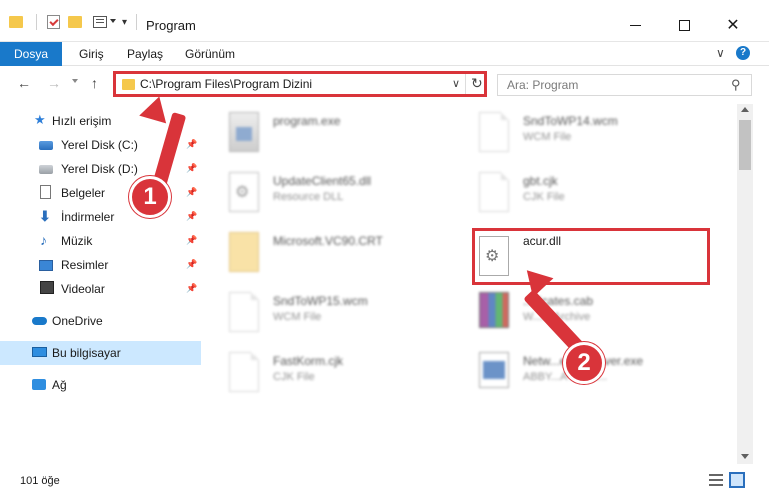 The width and height of the screenshot is (769, 502). Describe the element at coordinates (54, 83) in the screenshot. I see `forward-button: →` at that location.